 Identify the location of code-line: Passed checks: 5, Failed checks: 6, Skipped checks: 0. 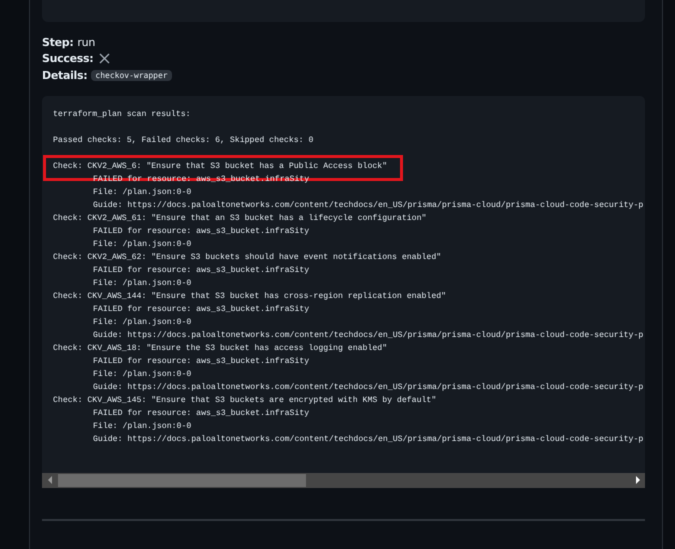
(183, 140).